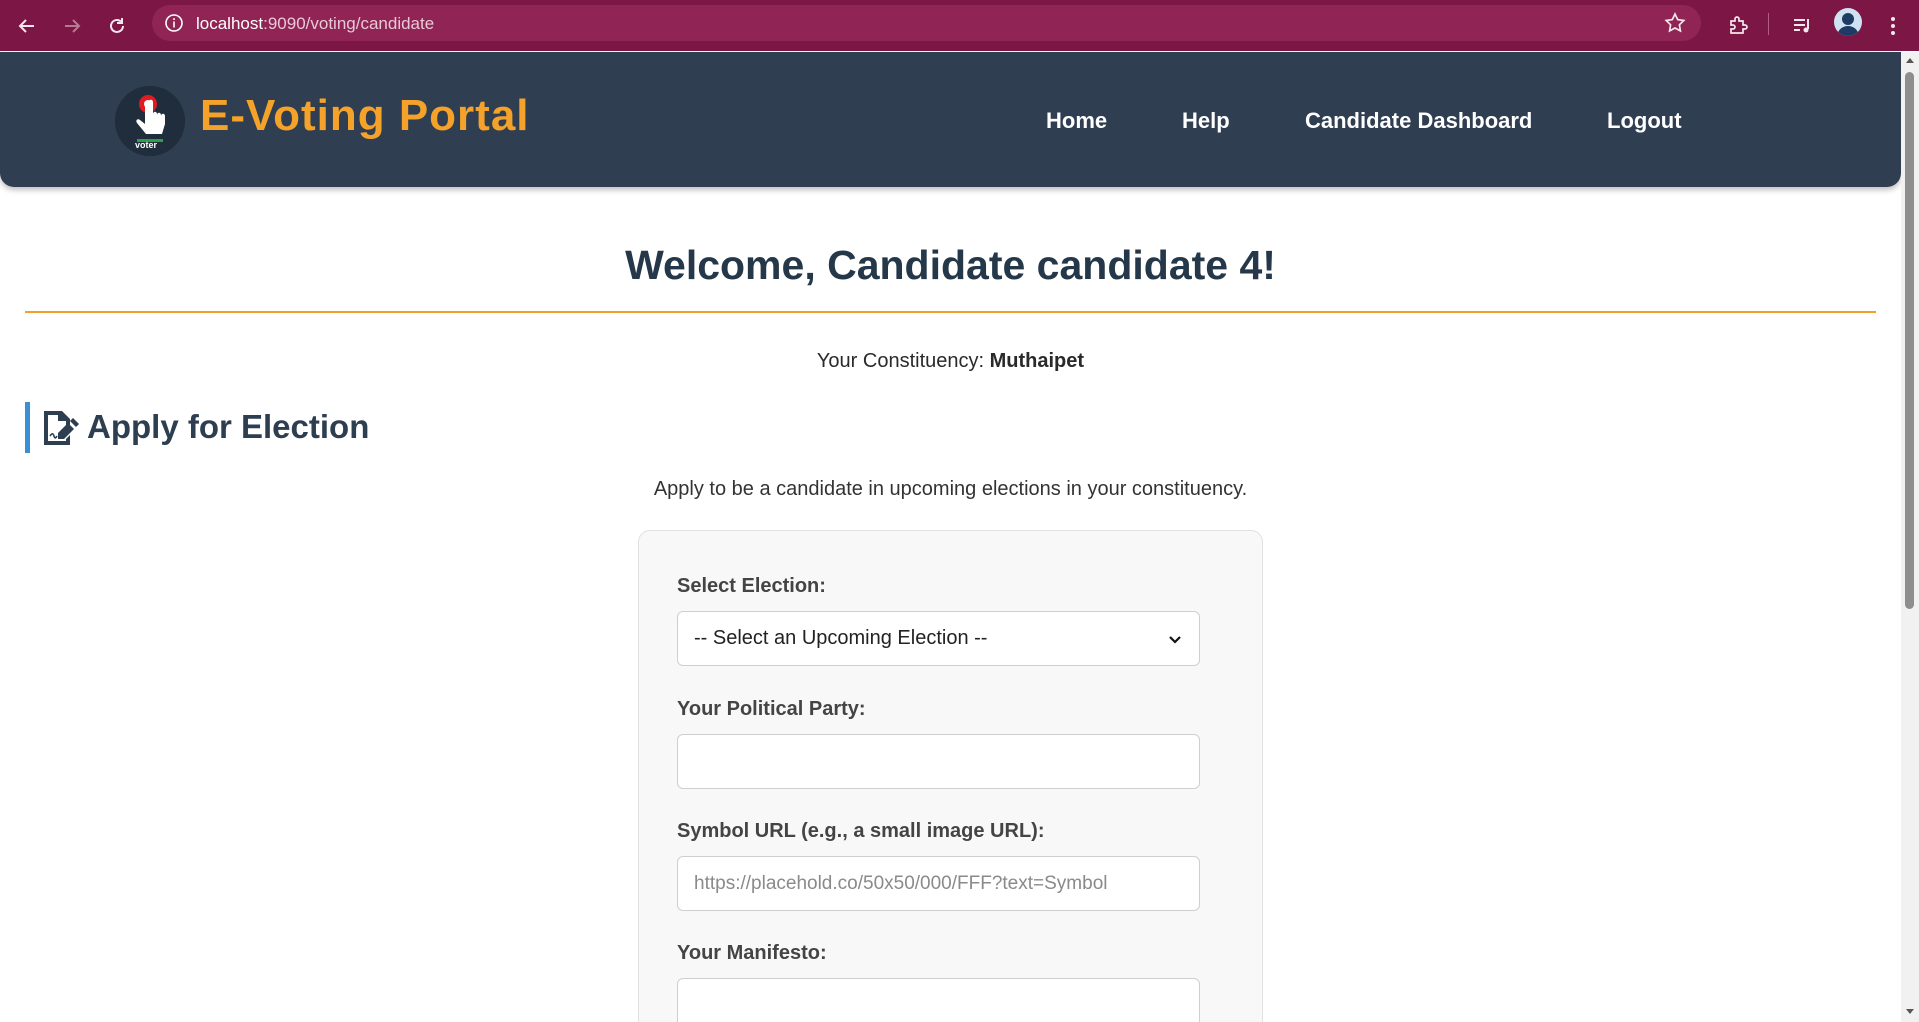 The height and width of the screenshot is (1022, 1919). I want to click on forward-arrow-icon, so click(73, 26).